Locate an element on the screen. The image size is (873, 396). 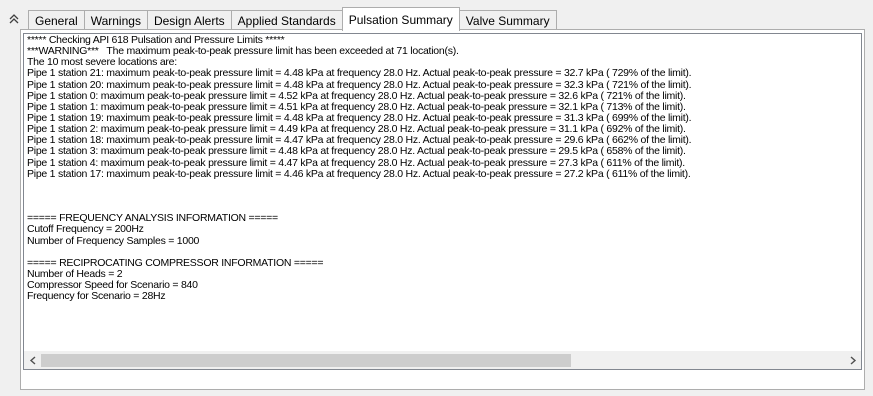
collapse-chevron-icon is located at coordinates (14, 19).